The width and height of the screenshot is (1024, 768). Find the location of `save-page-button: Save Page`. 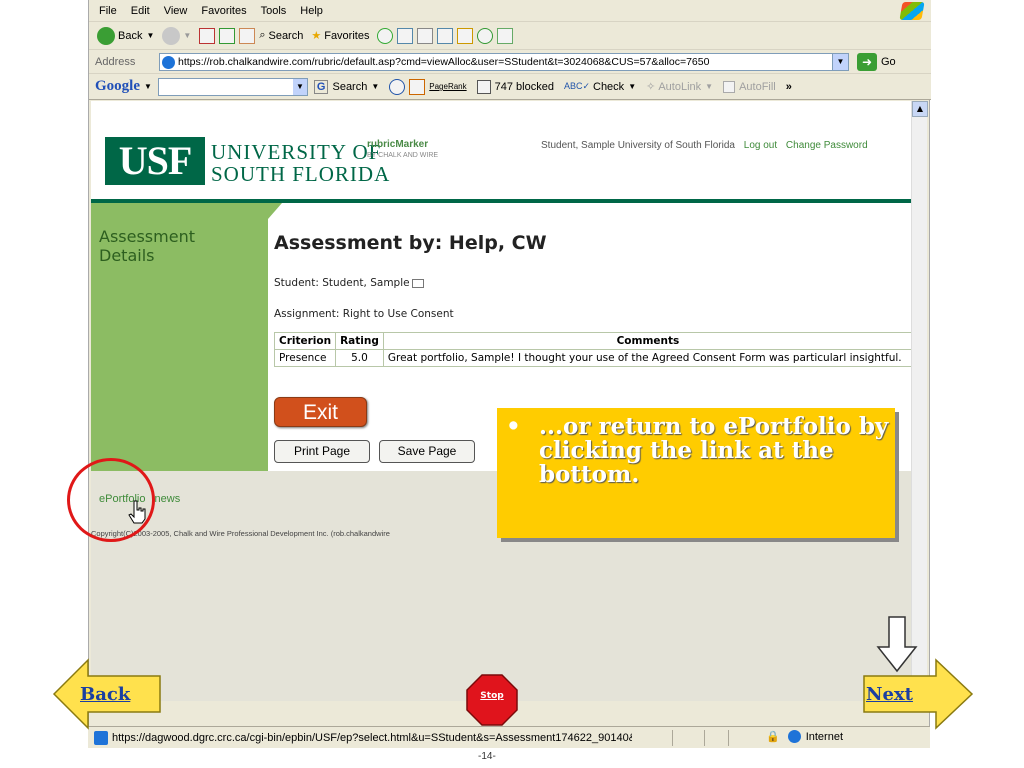

save-page-button: Save Page is located at coordinates (427, 451).